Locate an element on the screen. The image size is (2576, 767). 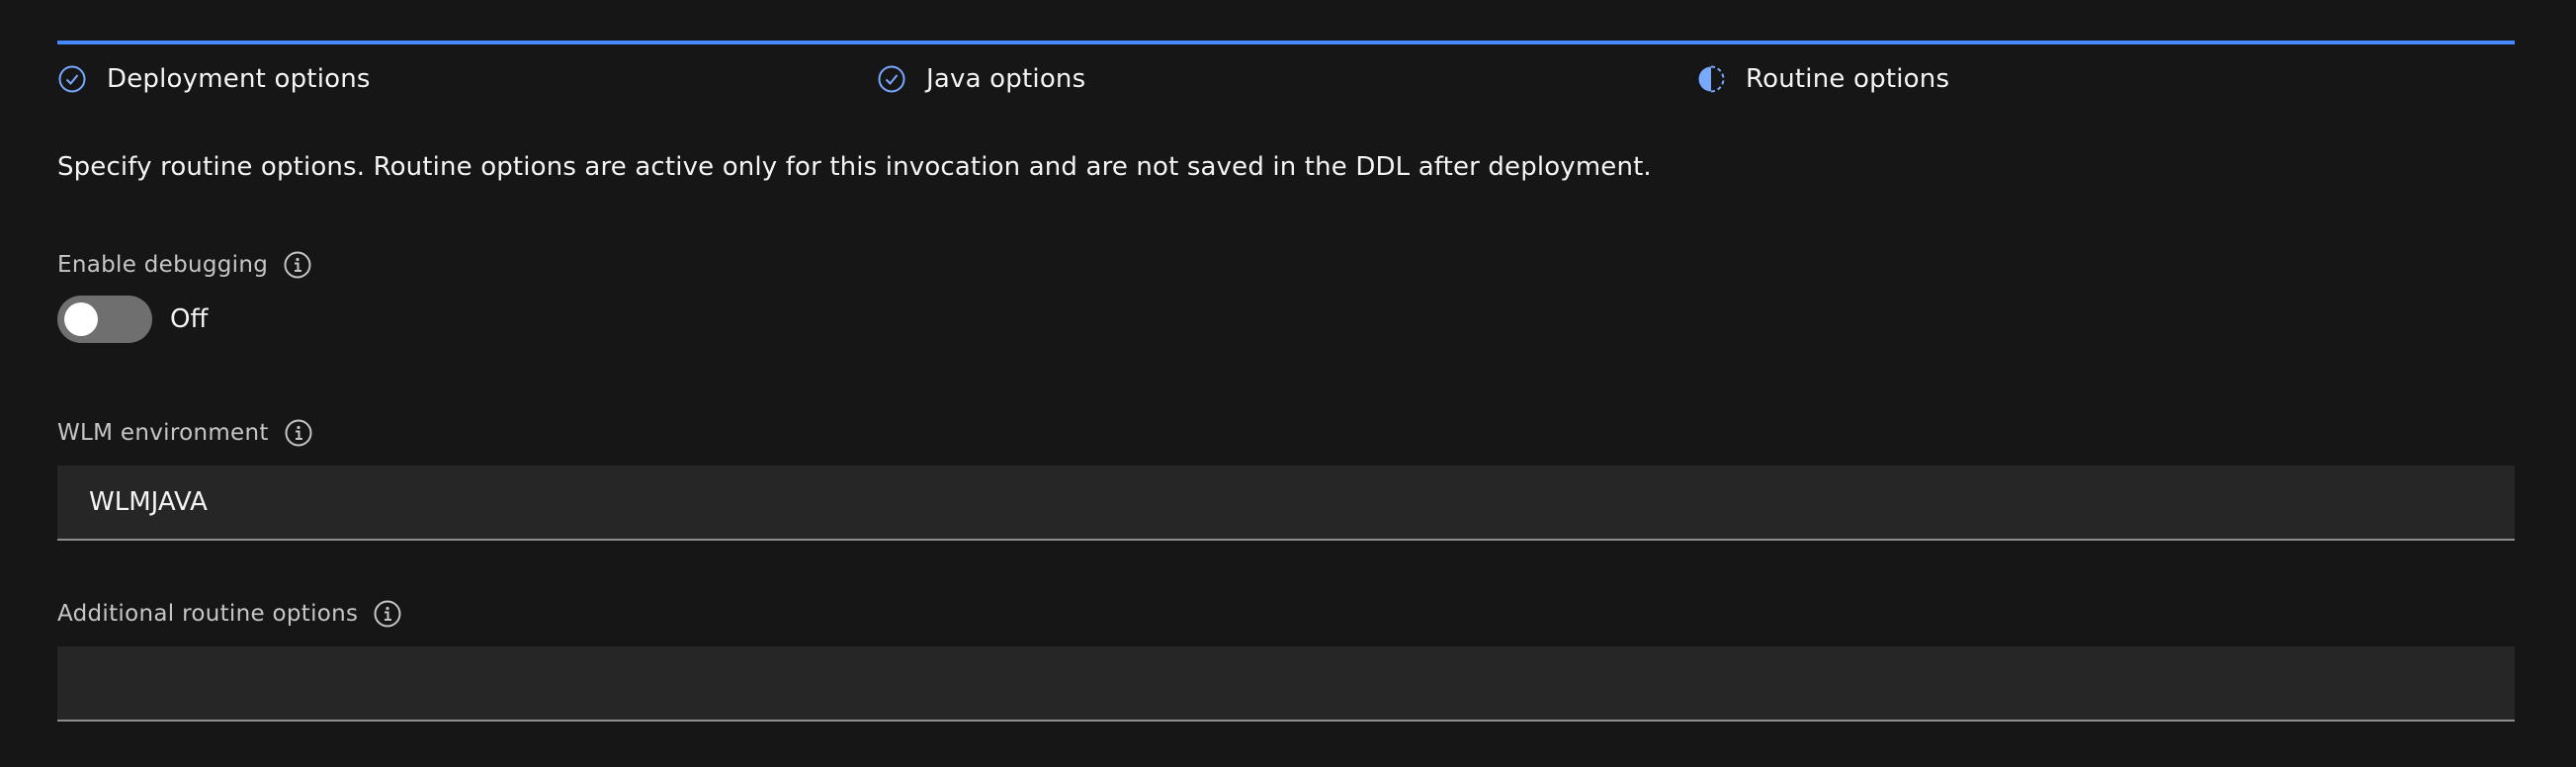
step-label: Java options is located at coordinates (1006, 79).